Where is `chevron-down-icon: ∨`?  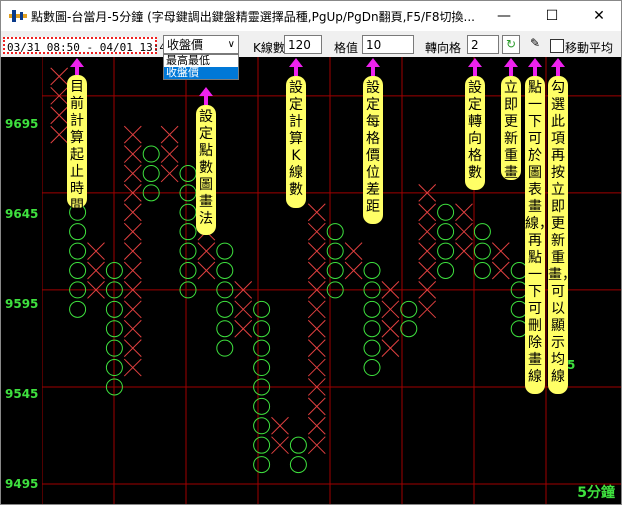
chevron-down-icon: ∨ is located at coordinates (231, 44).